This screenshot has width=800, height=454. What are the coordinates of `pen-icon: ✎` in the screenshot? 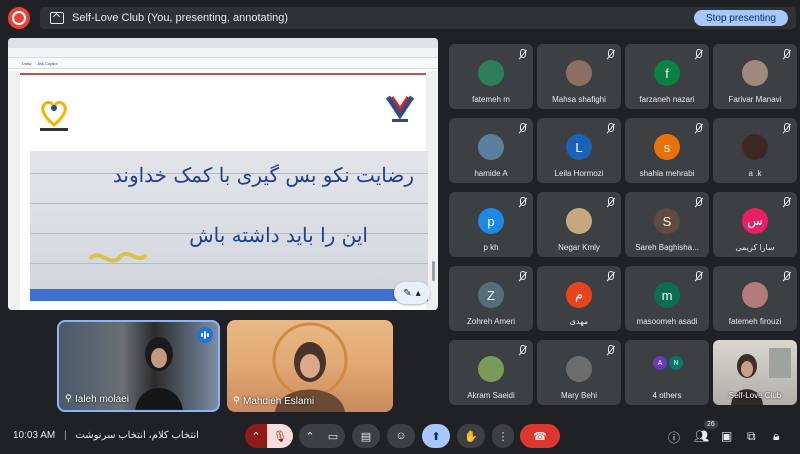 It's located at (407, 293).